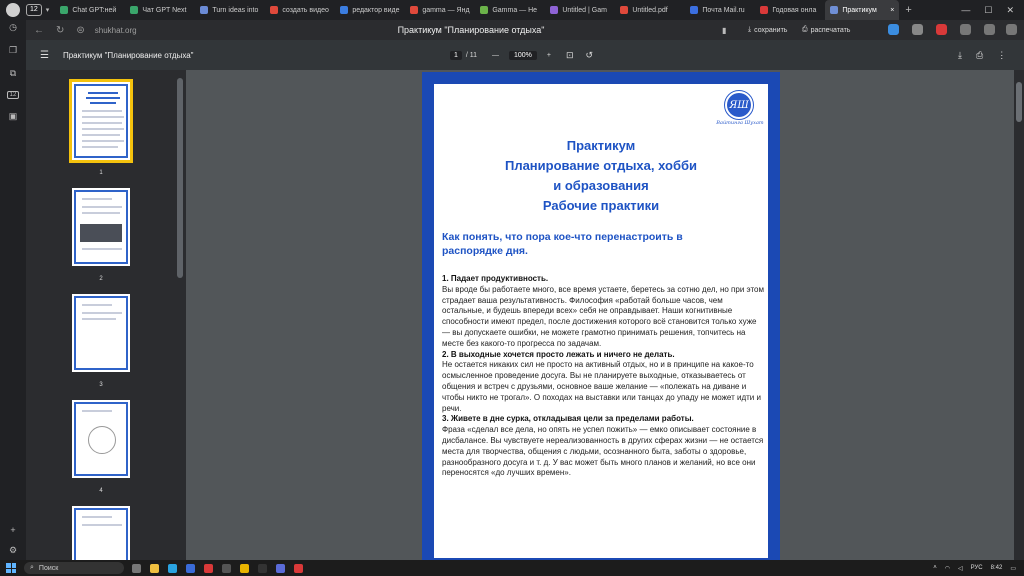 The image size is (1024, 576). Describe the element at coordinates (935, 568) in the screenshot. I see `tray-chevron-icon: ˄` at that location.